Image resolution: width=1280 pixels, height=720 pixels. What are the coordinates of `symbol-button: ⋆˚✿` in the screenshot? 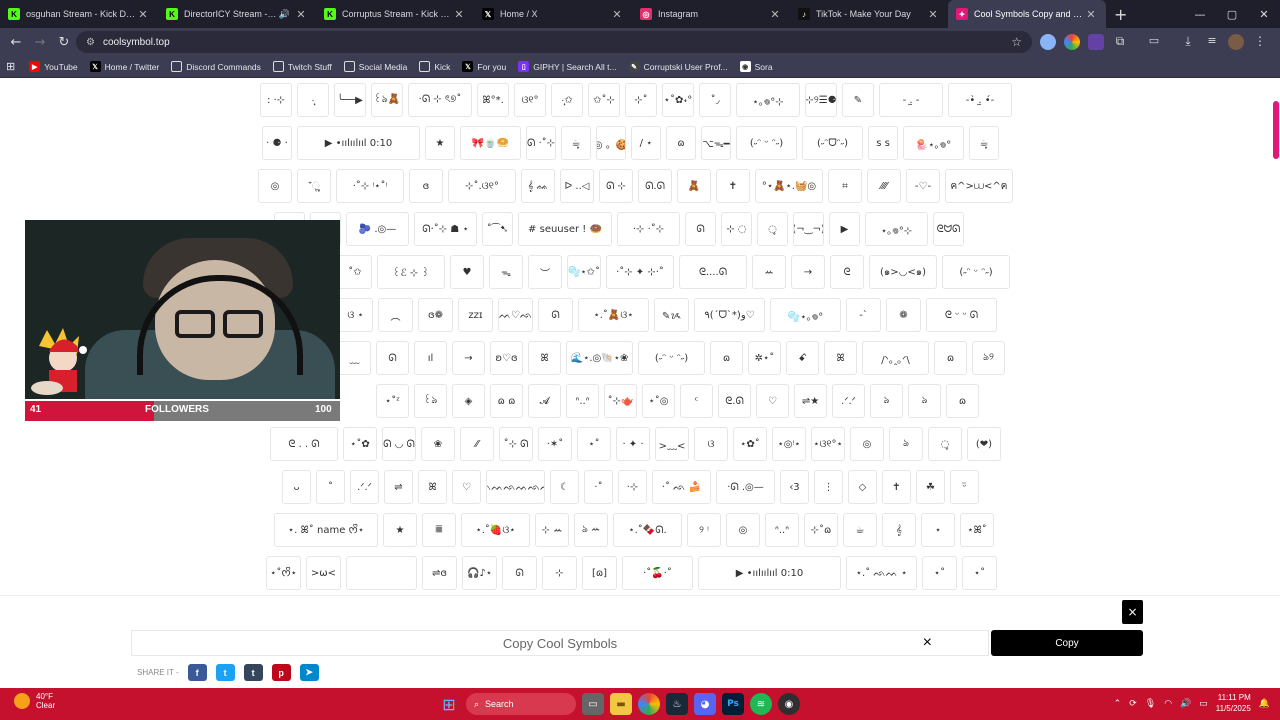 It's located at (360, 444).